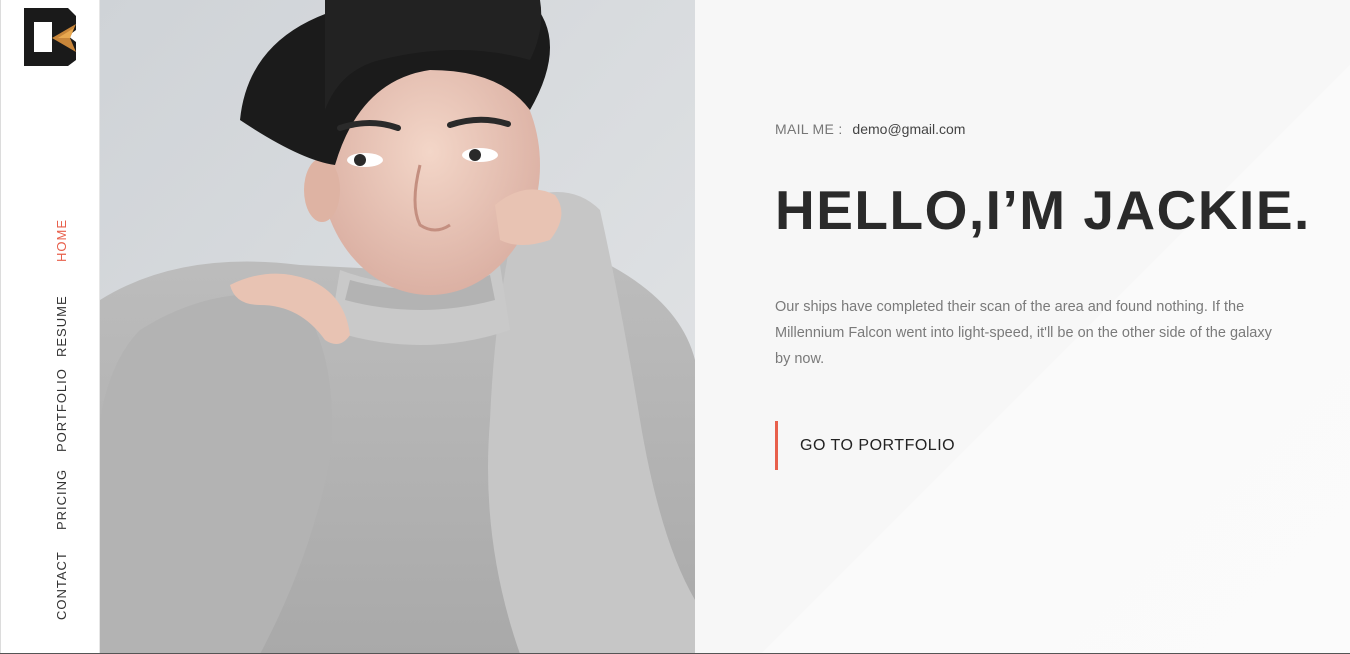 This screenshot has width=1350, height=654. I want to click on go-to-portfolio-label: GO TO PORTFOLIO, so click(878, 445).